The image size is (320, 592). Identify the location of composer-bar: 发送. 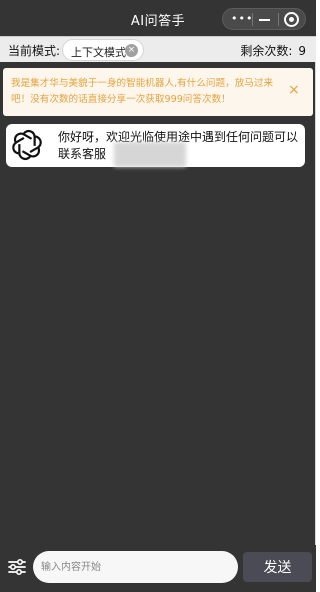
(158, 568).